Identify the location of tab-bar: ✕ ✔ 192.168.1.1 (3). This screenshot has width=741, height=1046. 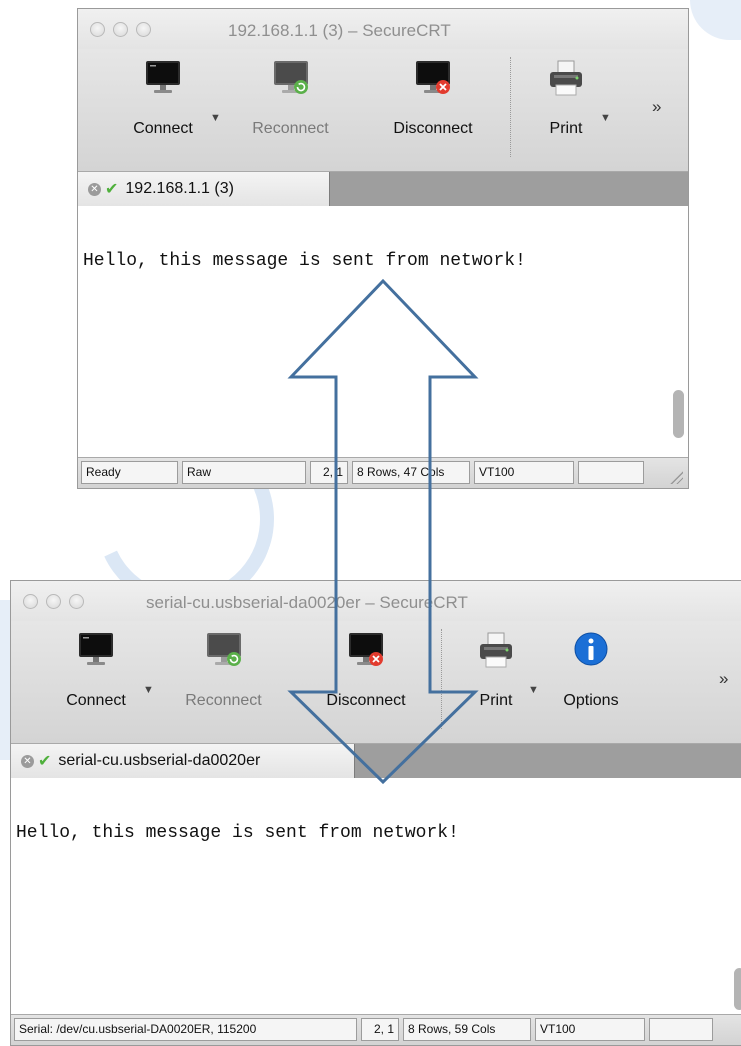
(383, 189).